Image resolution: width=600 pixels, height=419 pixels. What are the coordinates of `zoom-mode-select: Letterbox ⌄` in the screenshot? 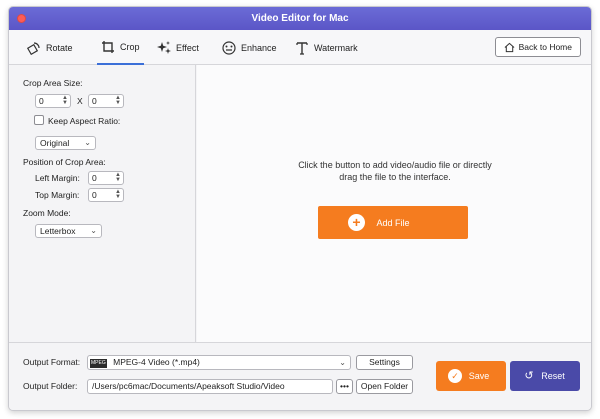 It's located at (68, 231).